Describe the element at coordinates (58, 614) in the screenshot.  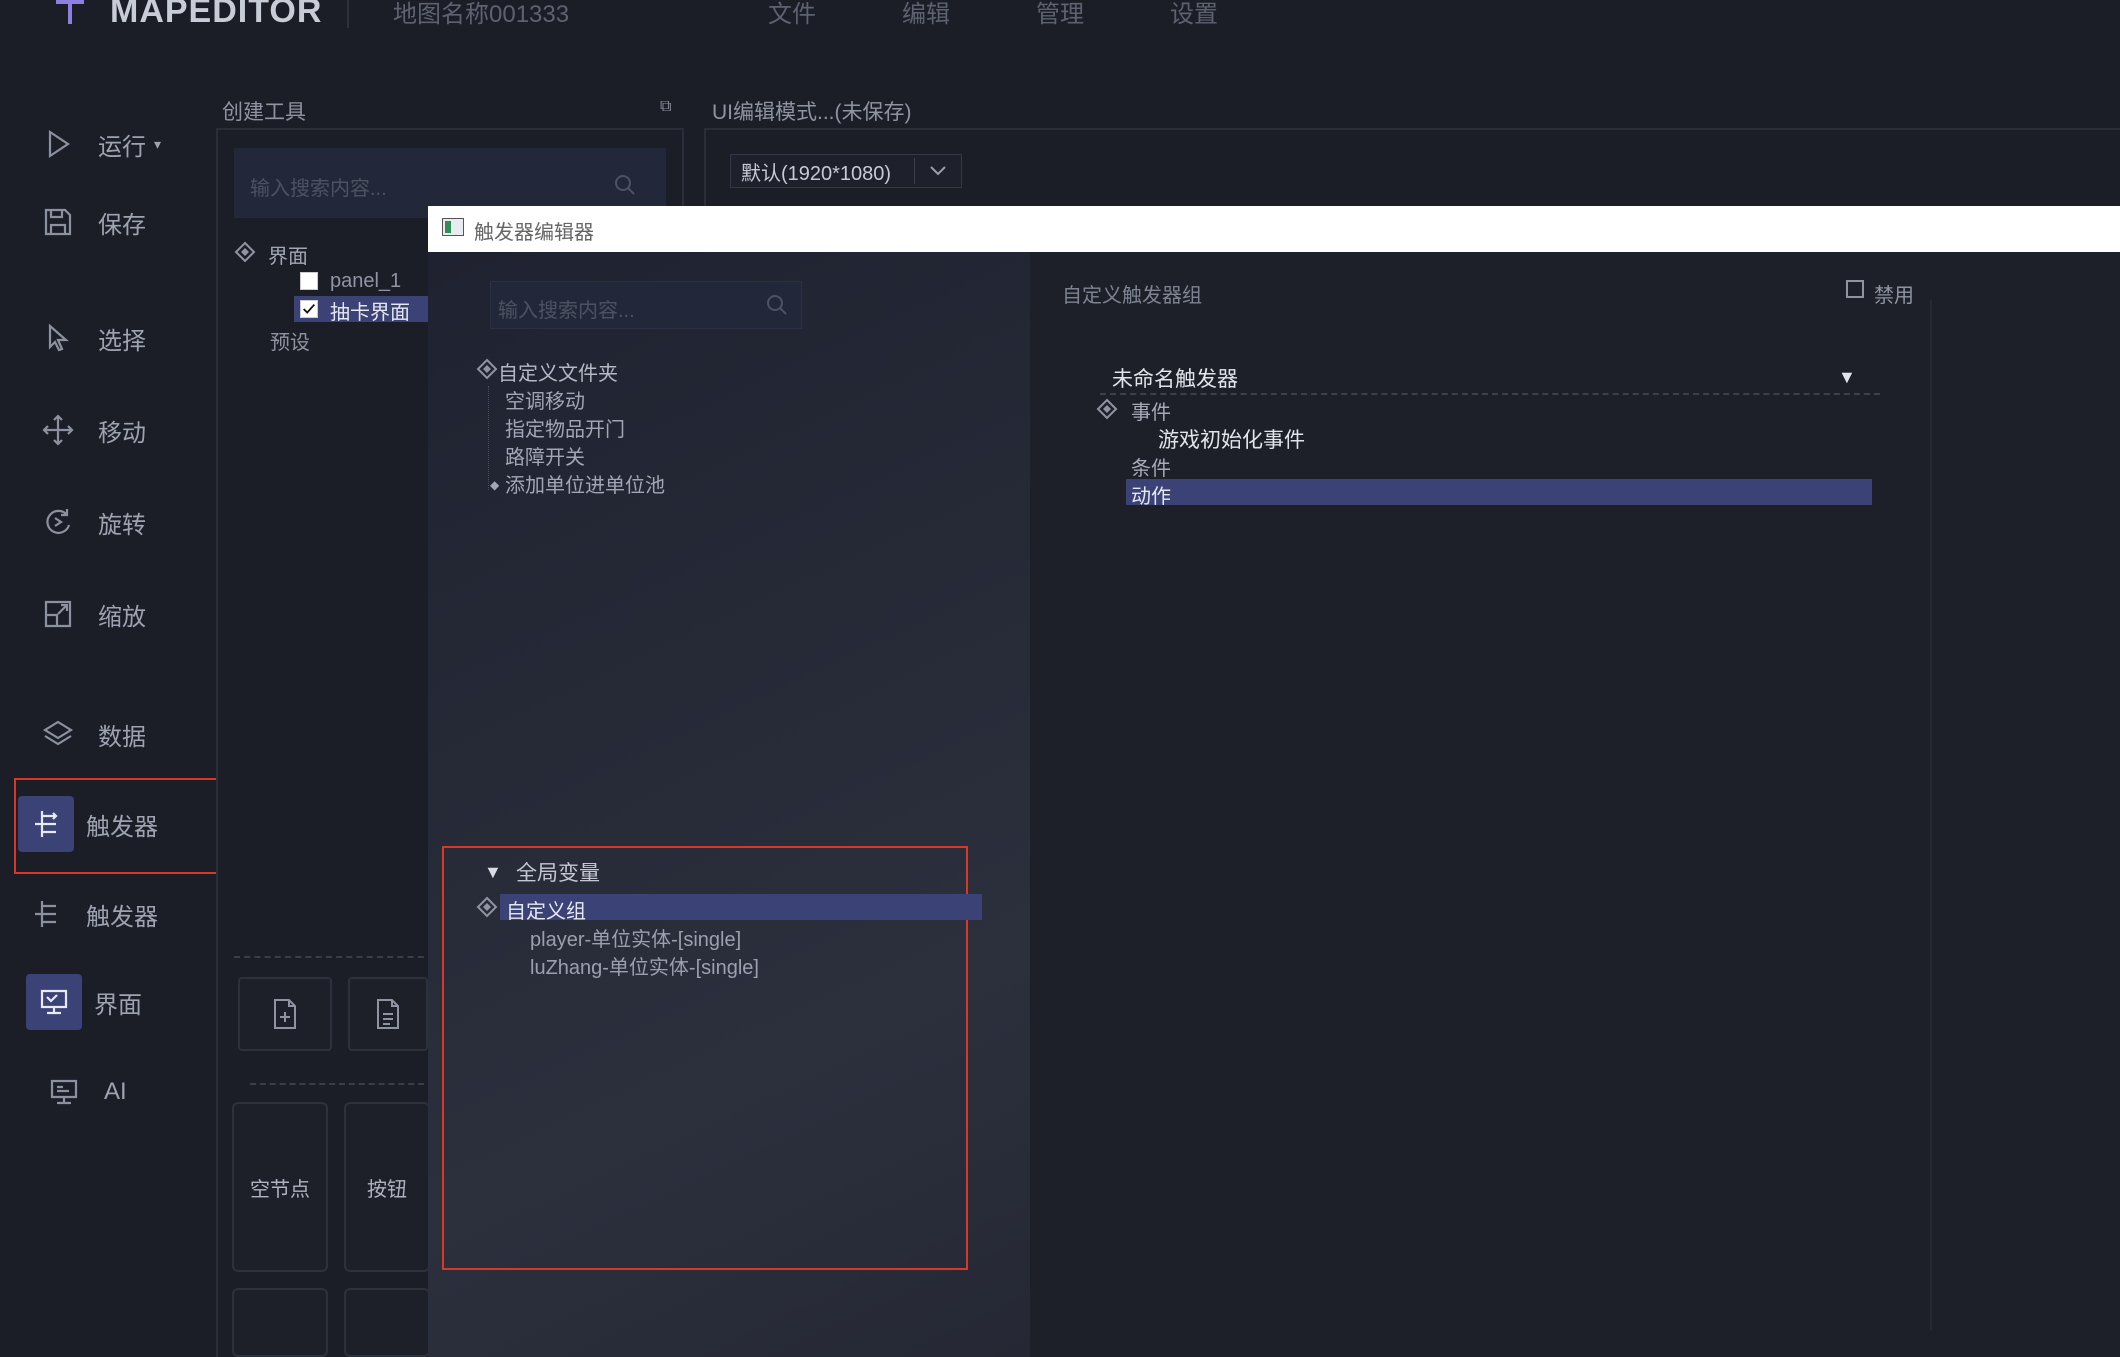
I see `scale-icon` at that location.